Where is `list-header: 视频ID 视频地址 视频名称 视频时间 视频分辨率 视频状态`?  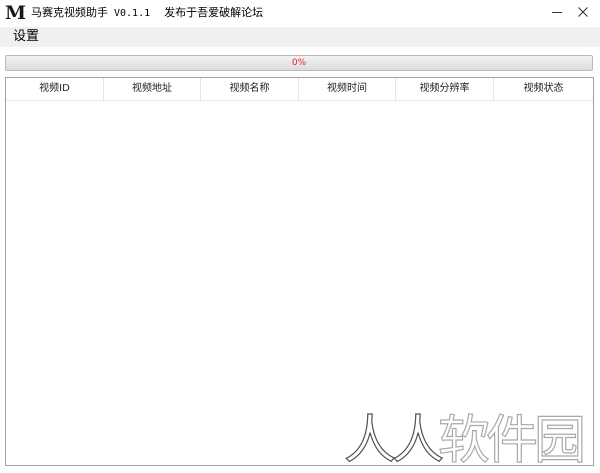
list-header: 视频ID 视频地址 视频名称 视频时间 视频分辨率 视频状态 is located at coordinates (299, 89).